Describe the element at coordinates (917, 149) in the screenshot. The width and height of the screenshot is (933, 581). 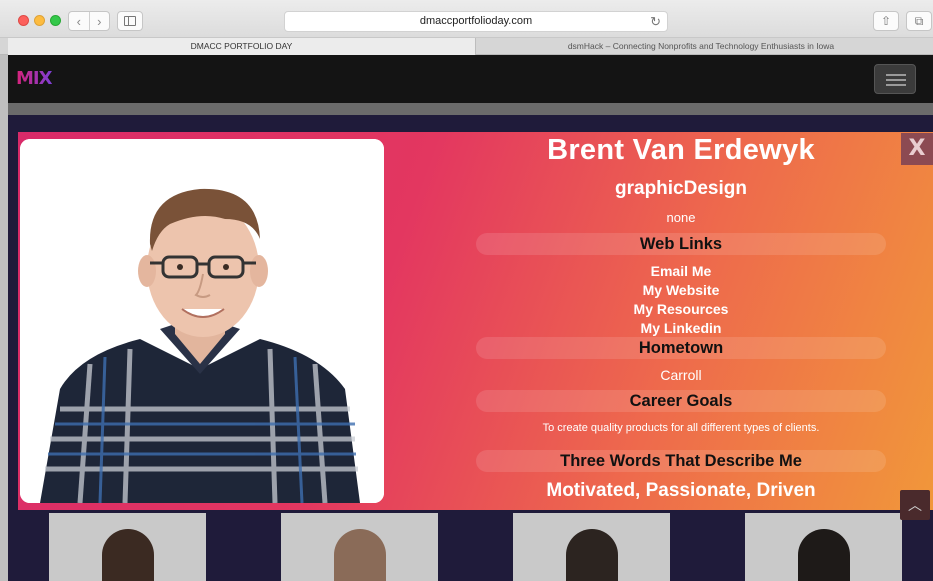
I see `close-modal-button: X` at that location.